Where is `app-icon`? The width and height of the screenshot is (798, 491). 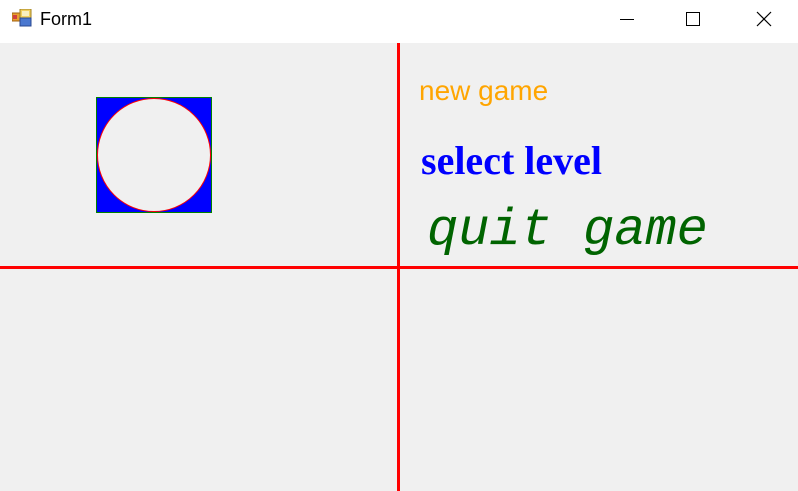 app-icon is located at coordinates (22, 18).